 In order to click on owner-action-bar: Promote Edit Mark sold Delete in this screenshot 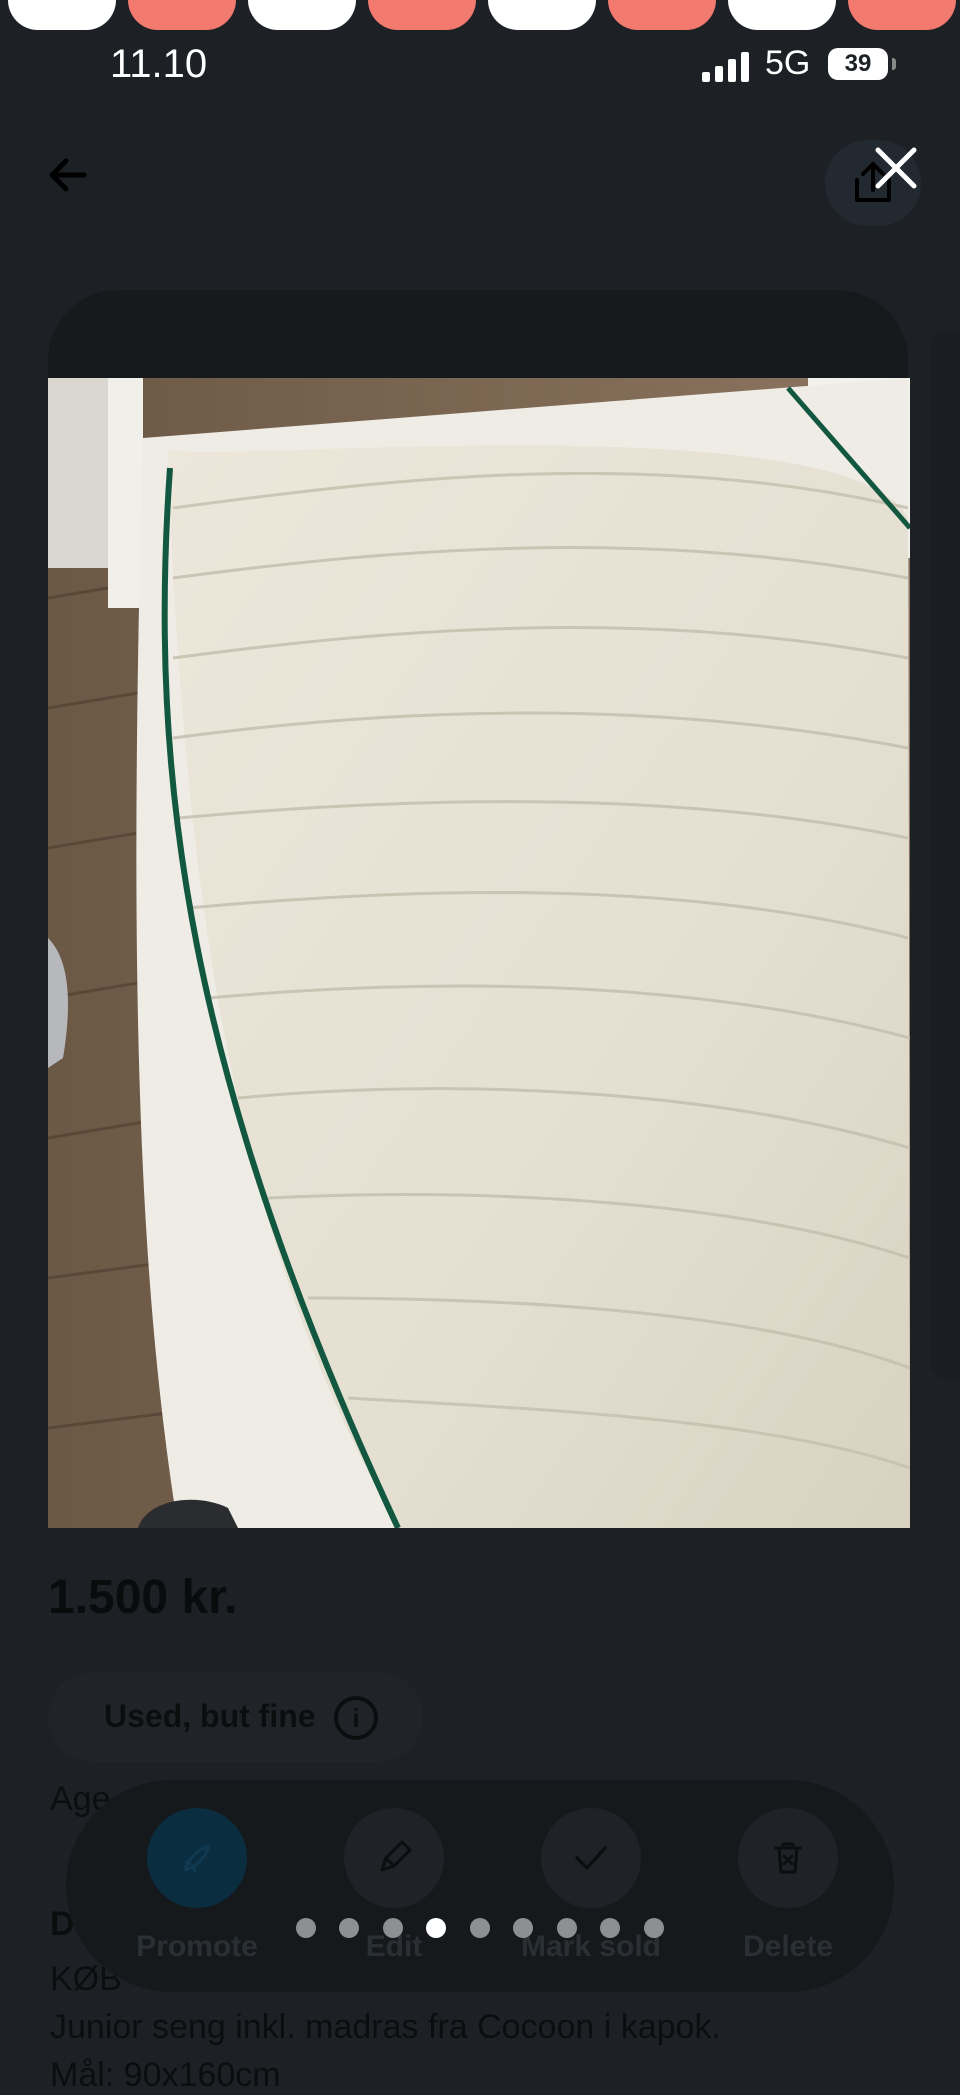, I will do `click(480, 1886)`.